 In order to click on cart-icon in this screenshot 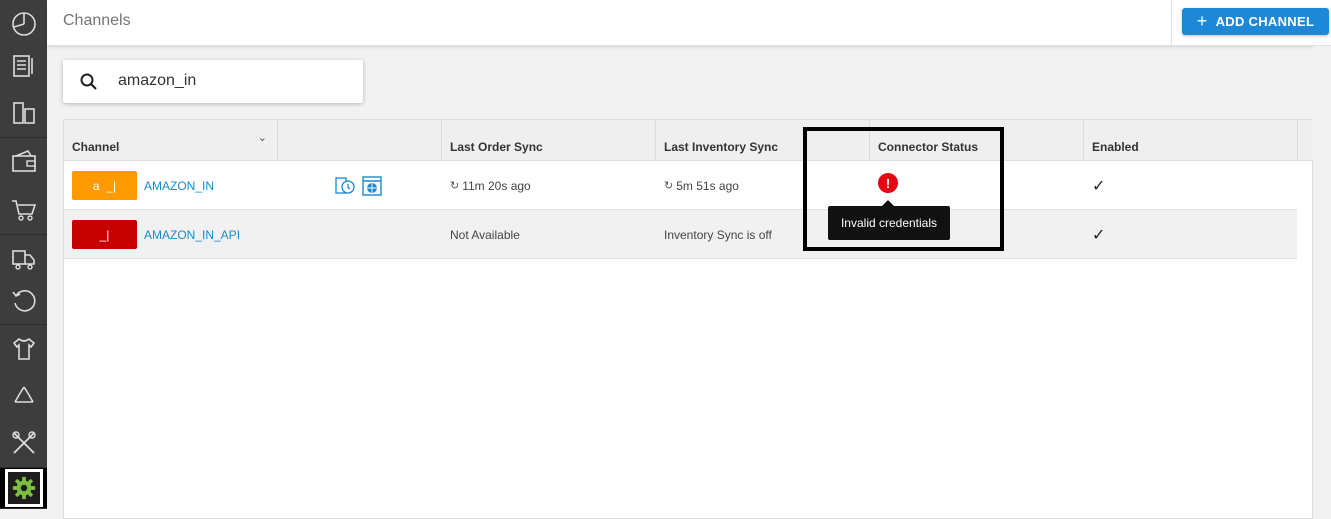, I will do `click(23, 210)`.